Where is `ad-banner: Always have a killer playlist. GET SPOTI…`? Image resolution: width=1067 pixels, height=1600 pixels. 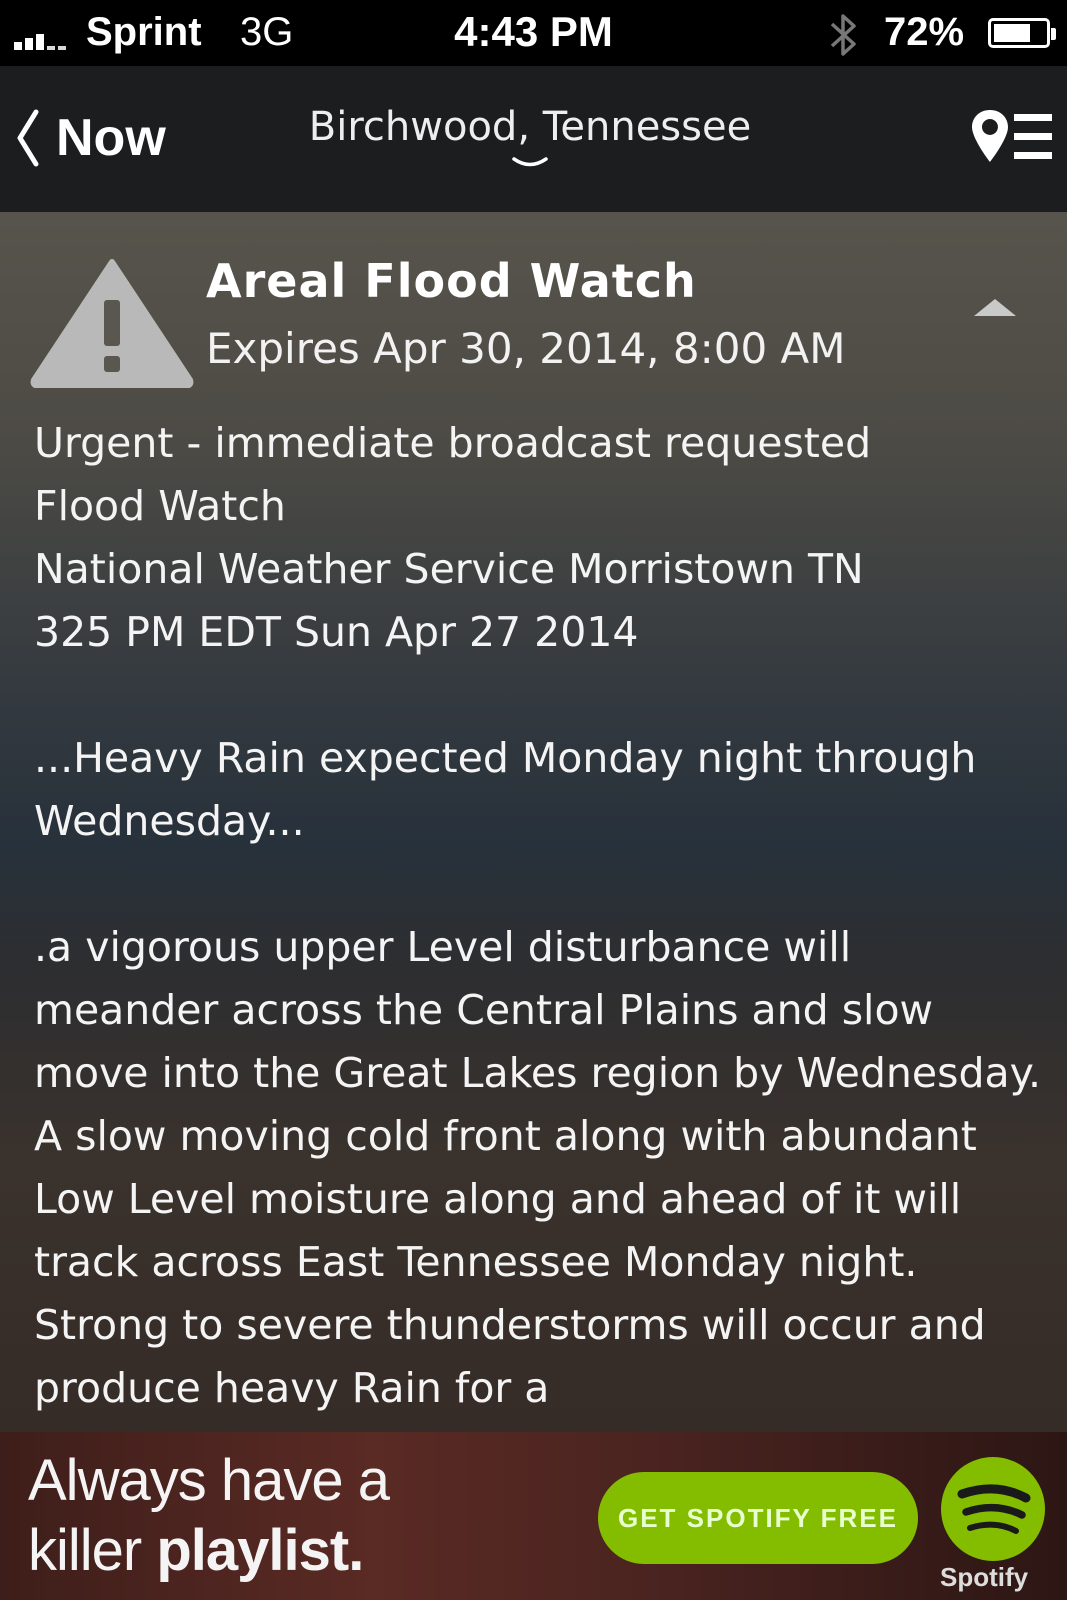 ad-banner: Always have a killer playlist. GET SPOTI… is located at coordinates (533, 1516).